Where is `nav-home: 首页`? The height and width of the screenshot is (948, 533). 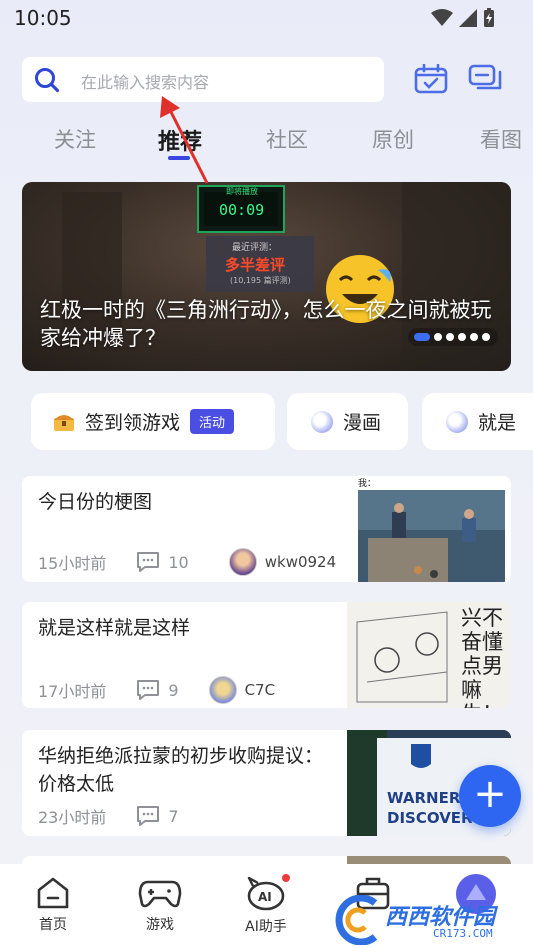
nav-home: 首页 is located at coordinates (53, 905).